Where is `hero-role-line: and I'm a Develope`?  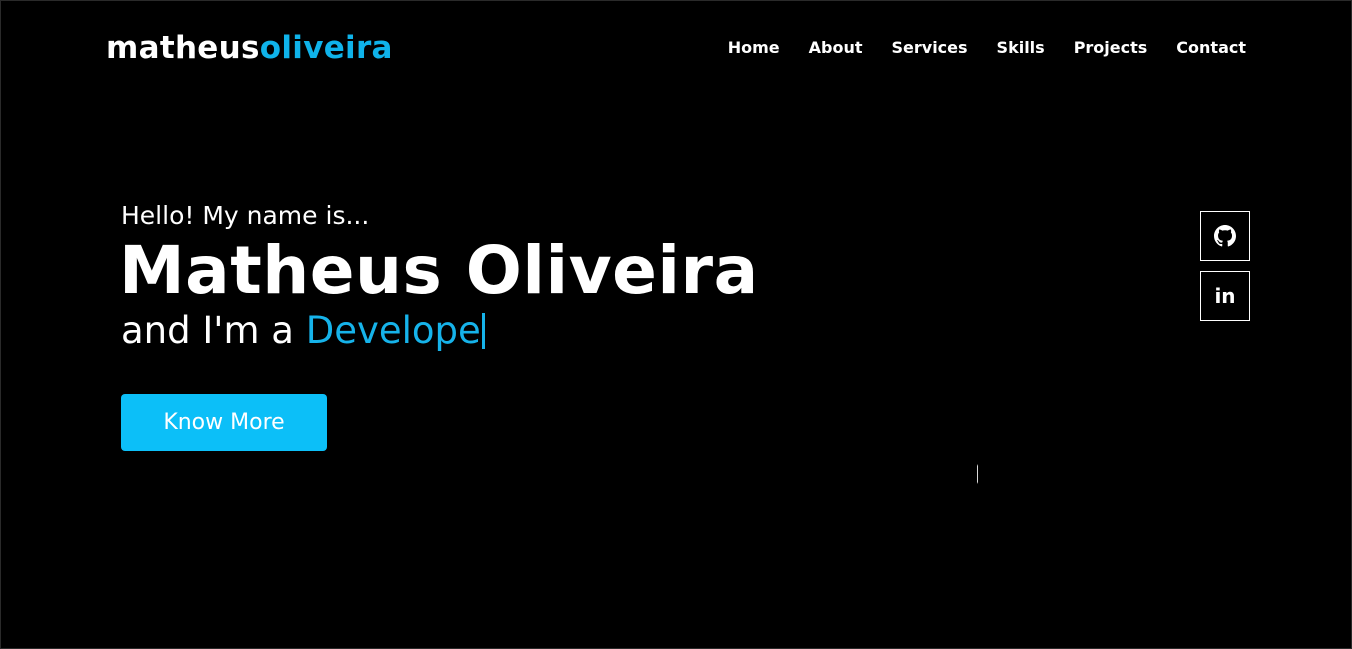 hero-role-line: and I'm a Develope is located at coordinates (440, 331).